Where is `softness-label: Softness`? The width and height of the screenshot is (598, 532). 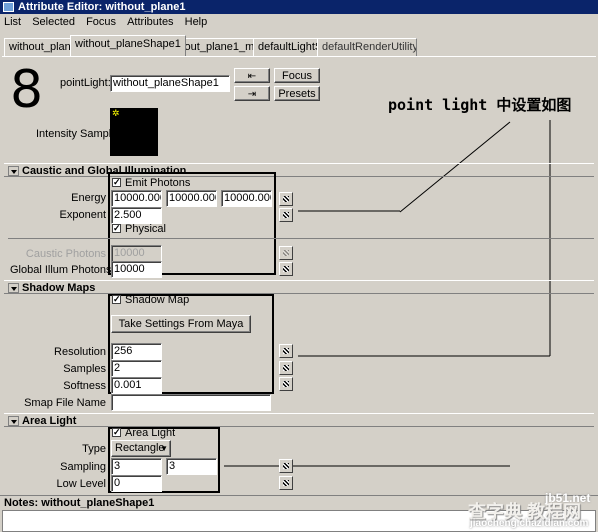
softness-label: Softness is located at coordinates (84, 386).